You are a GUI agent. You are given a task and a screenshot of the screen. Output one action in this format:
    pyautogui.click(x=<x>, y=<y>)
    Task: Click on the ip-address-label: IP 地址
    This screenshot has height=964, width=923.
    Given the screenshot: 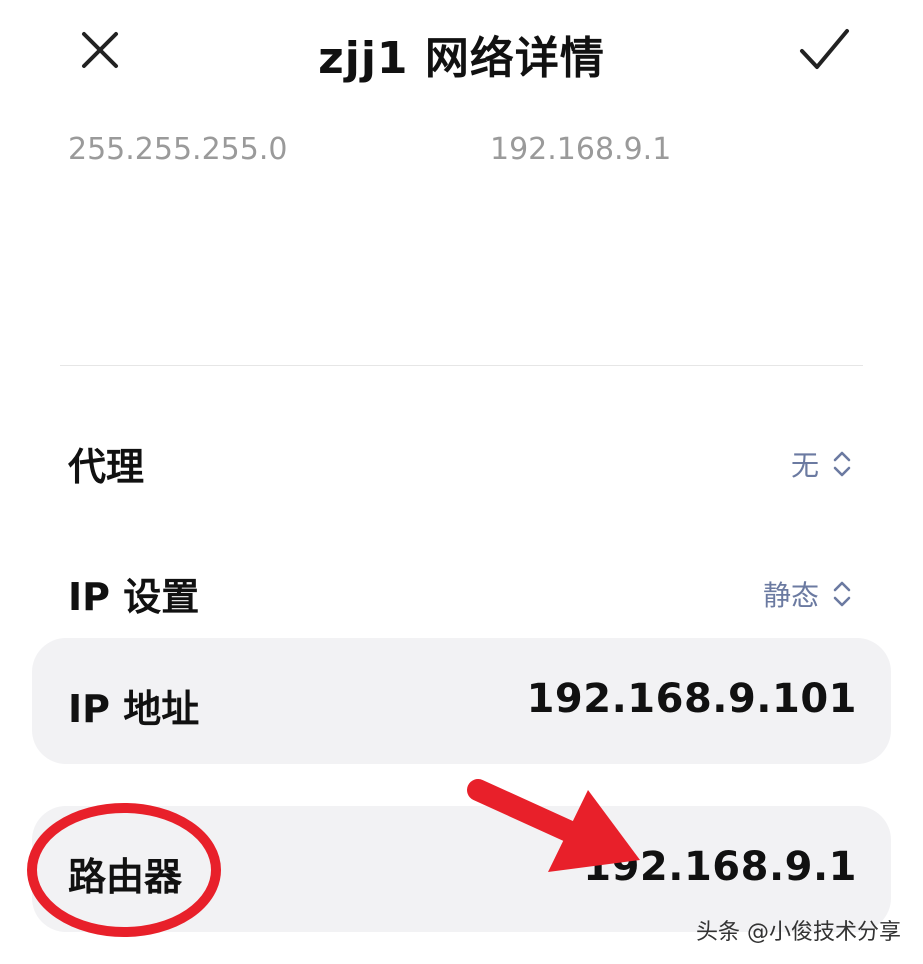 What is the action you would take?
    pyautogui.click(x=134, y=709)
    